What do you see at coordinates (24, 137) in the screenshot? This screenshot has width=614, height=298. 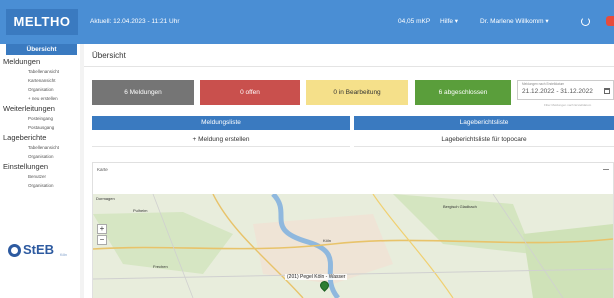 I see `sidebar-section-situation: Lageberichte` at bounding box center [24, 137].